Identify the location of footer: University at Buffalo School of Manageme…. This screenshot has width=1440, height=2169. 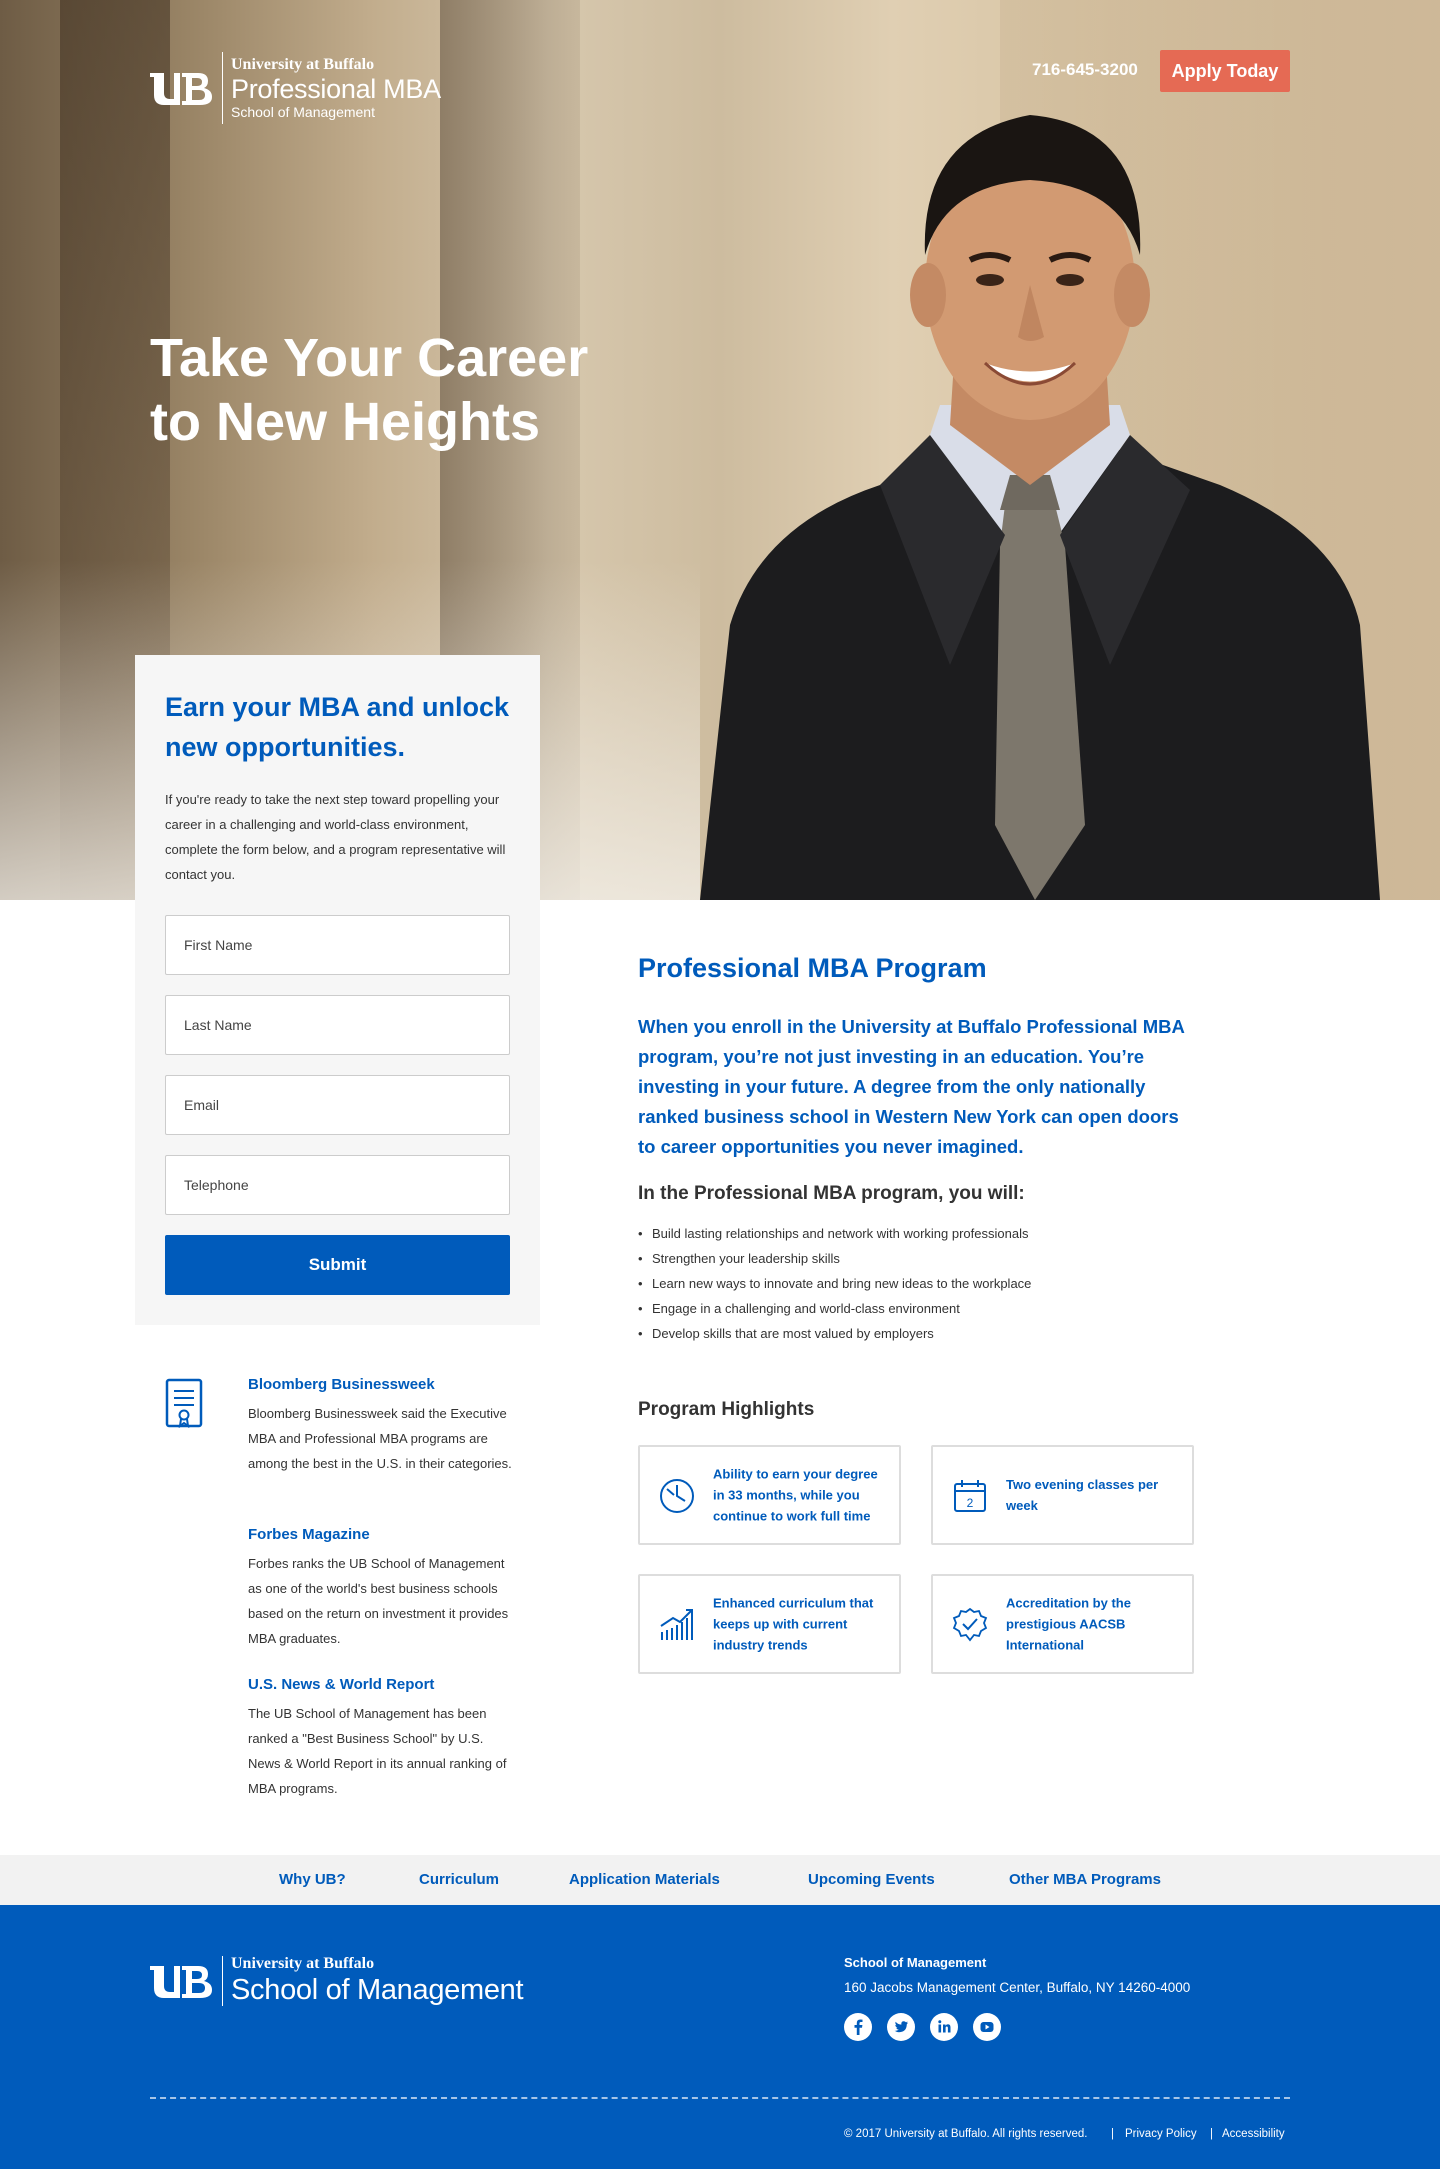
(720, 2037).